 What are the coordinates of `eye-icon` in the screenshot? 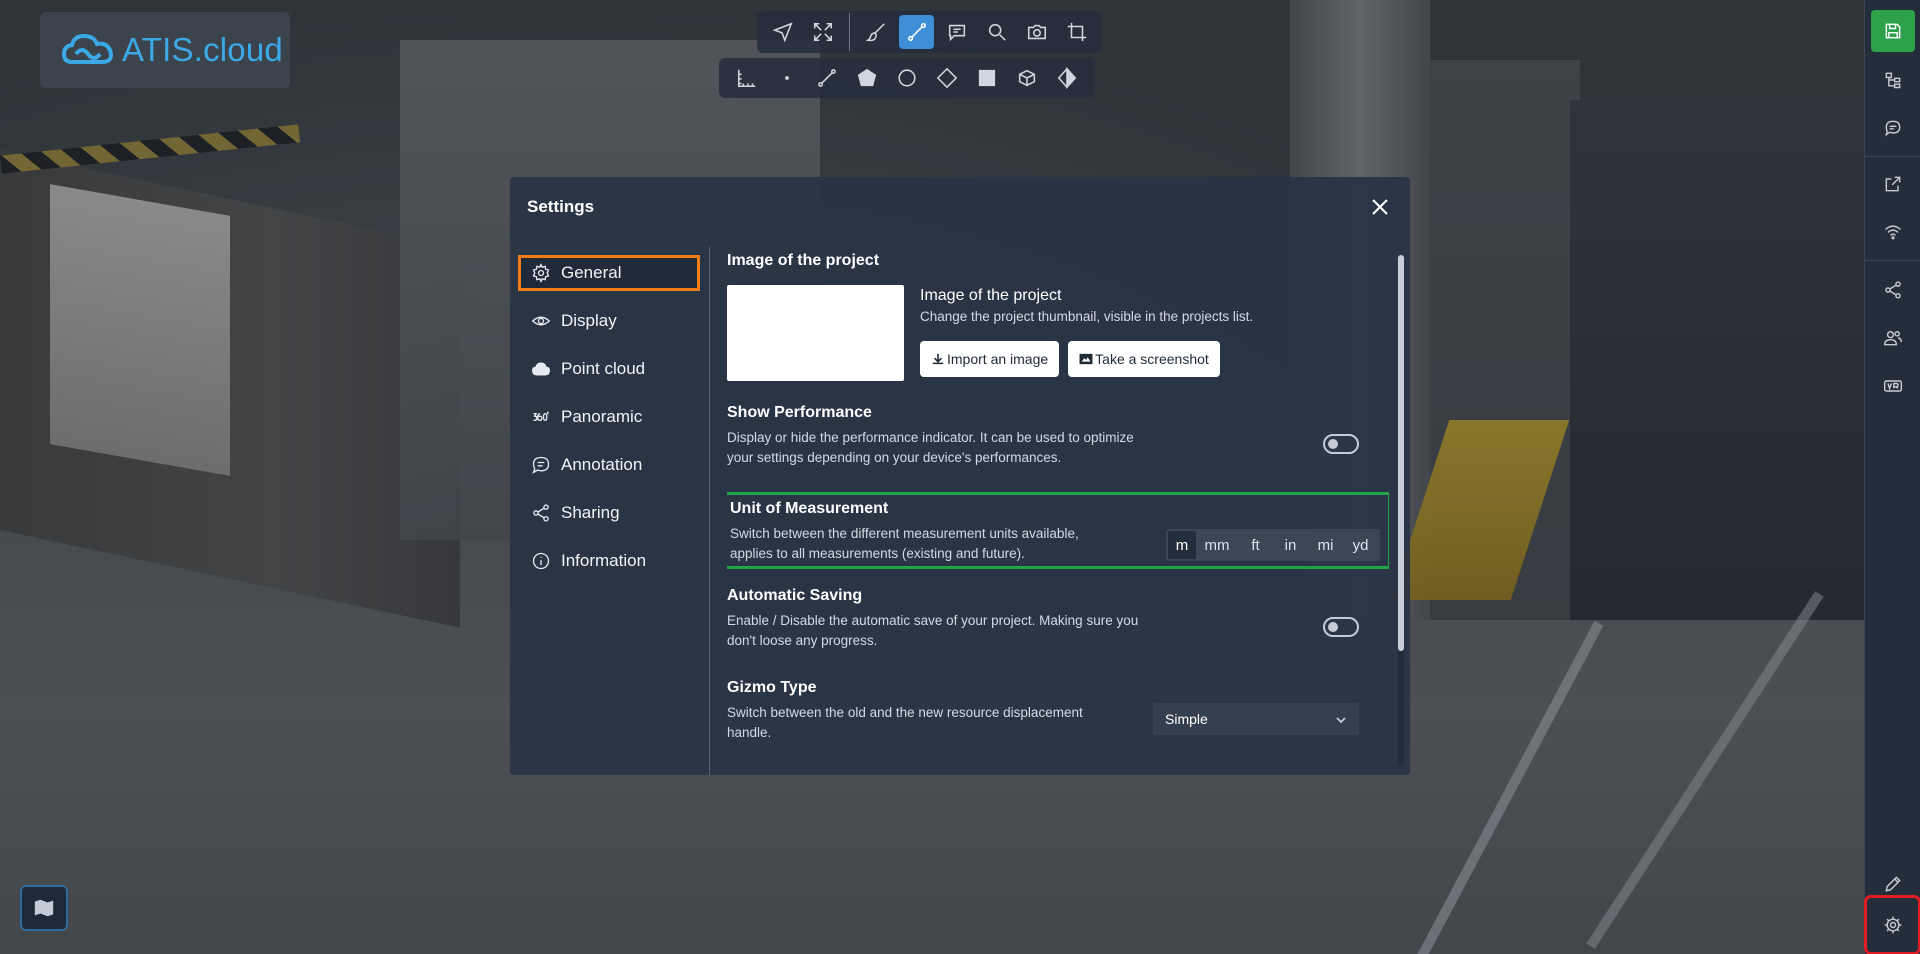 It's located at (541, 321).